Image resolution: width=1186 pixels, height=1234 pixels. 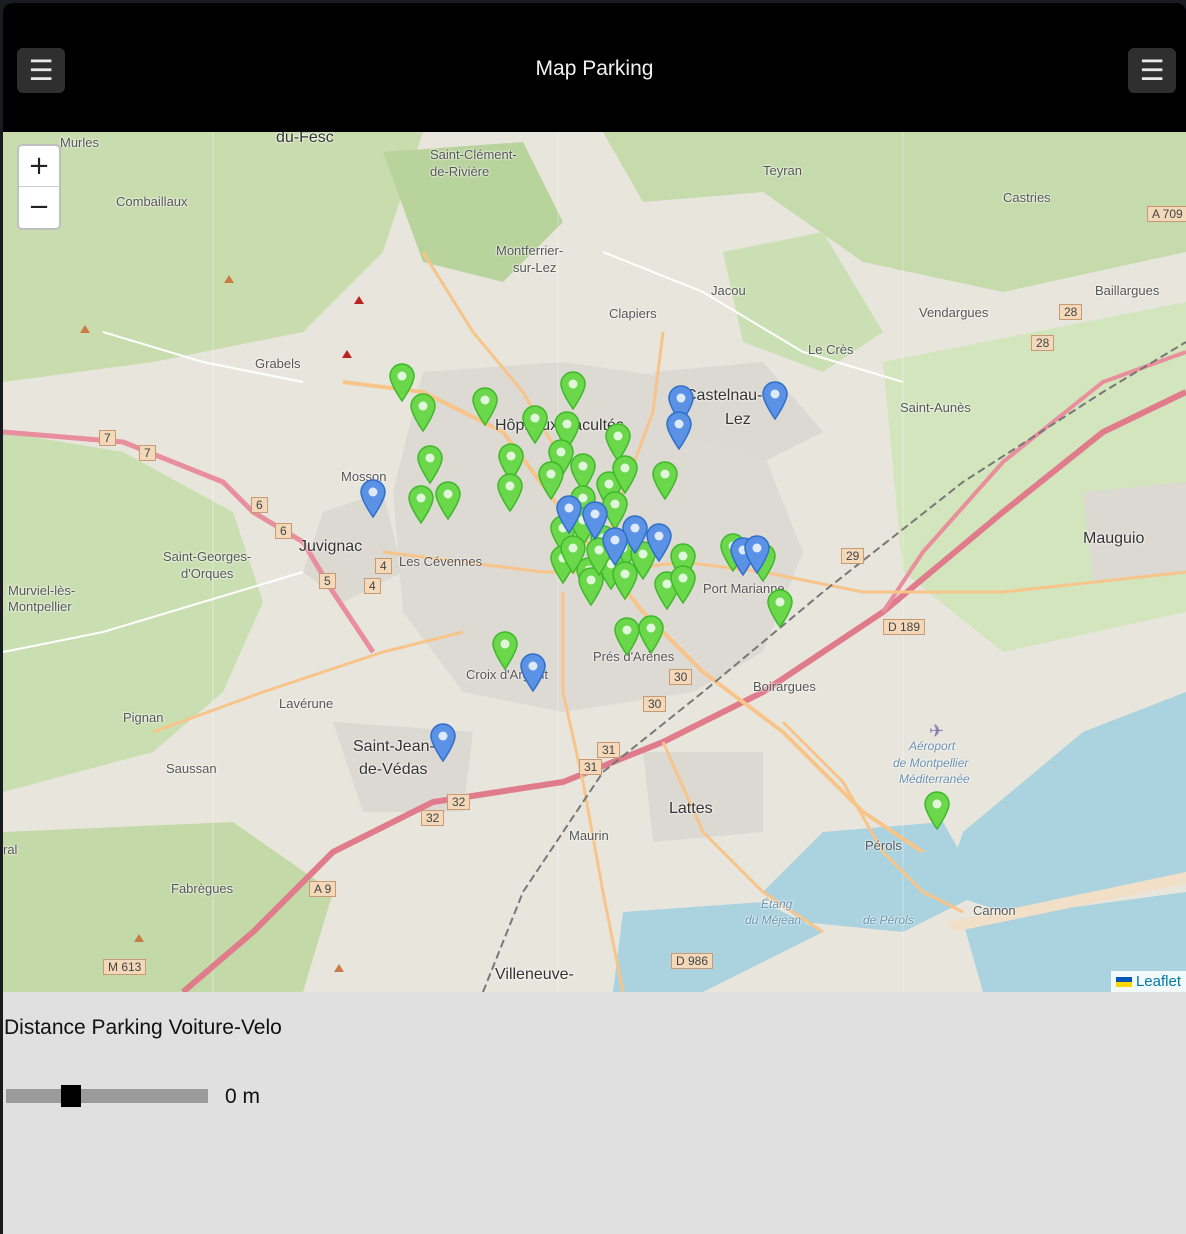 I want to click on road-shield: M 613, so click(x=125, y=967).